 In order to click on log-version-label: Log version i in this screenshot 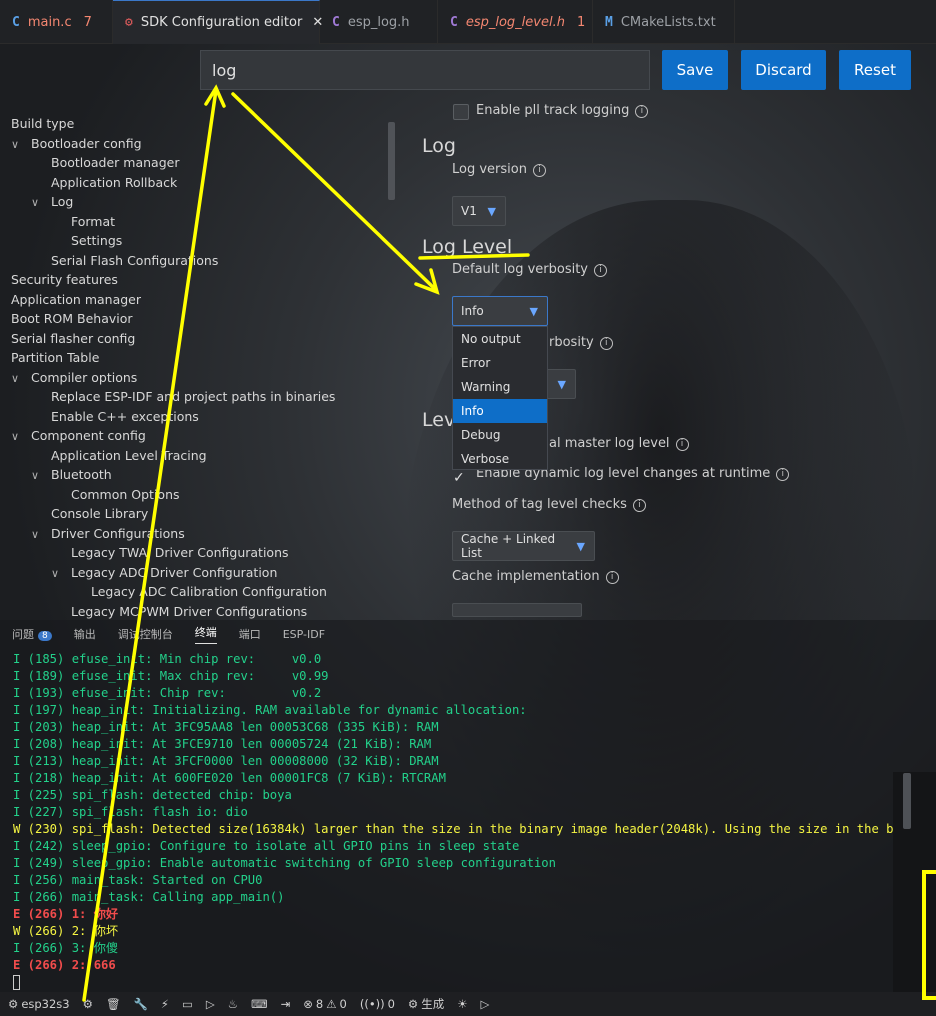, I will do `click(499, 169)`.